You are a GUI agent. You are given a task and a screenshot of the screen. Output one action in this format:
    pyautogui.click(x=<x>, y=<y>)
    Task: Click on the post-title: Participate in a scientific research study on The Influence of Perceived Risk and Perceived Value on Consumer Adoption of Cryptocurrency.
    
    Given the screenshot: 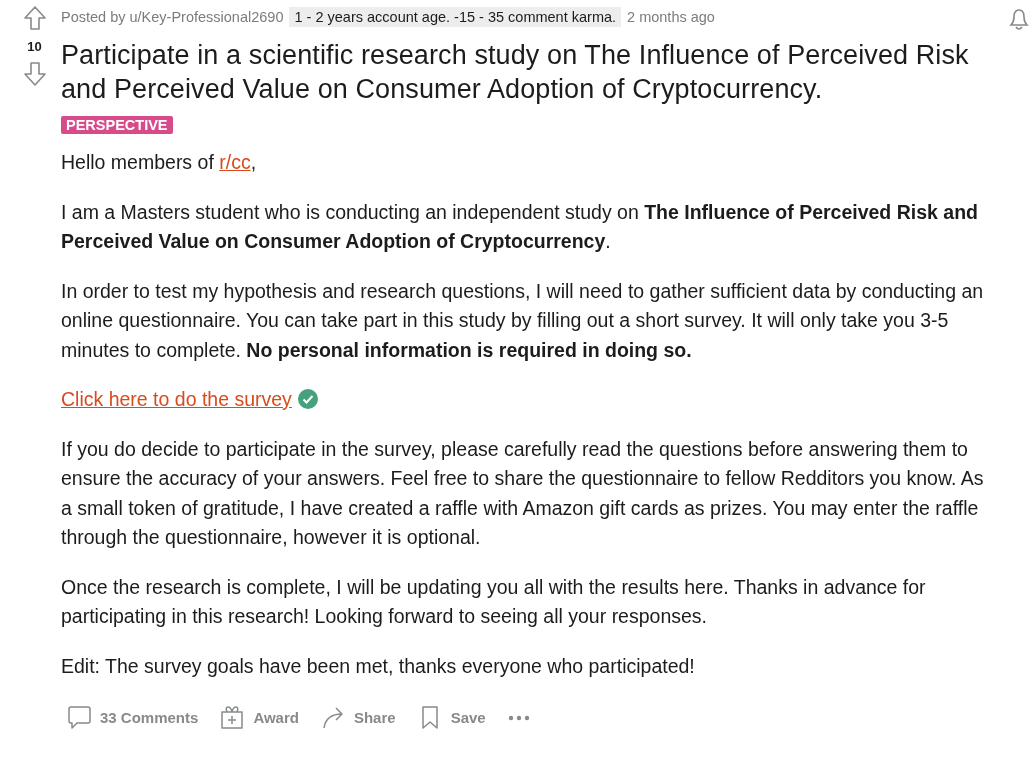 What is the action you would take?
    pyautogui.click(x=515, y=72)
    